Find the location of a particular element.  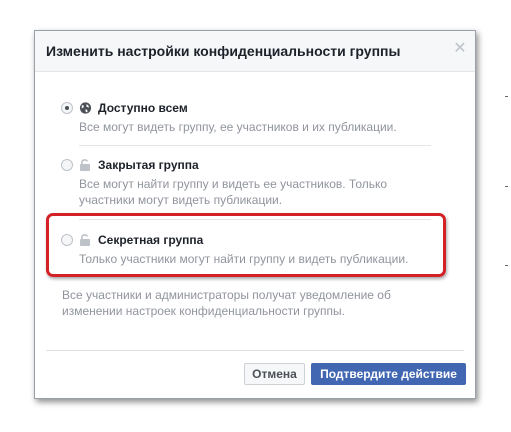

globe-icon is located at coordinates (85, 108).